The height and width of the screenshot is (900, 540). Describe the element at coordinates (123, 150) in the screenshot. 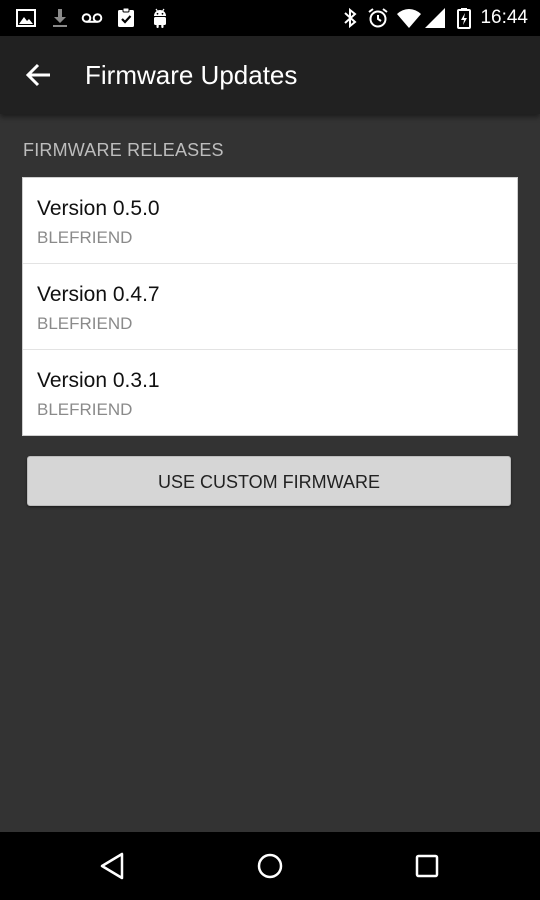

I see `section-header-firmware-releases: FIRMWARE RELEASES` at that location.